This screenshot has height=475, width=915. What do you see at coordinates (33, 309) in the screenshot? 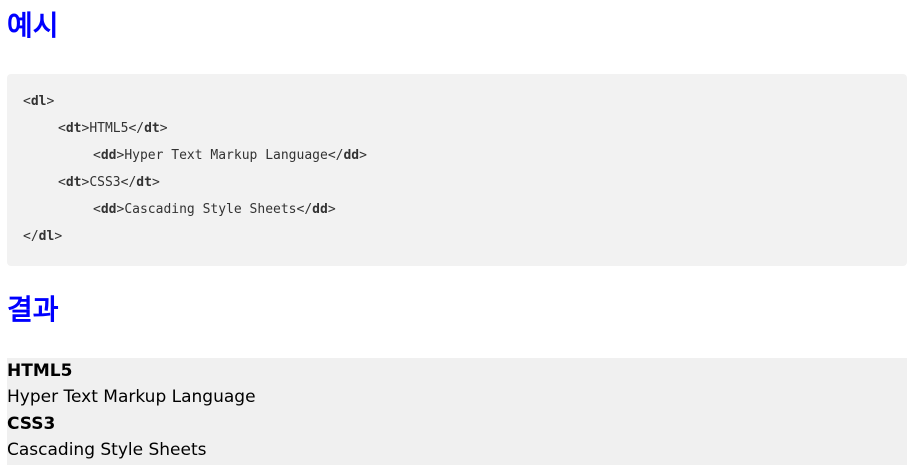
I see `result-heading: 결과` at bounding box center [33, 309].